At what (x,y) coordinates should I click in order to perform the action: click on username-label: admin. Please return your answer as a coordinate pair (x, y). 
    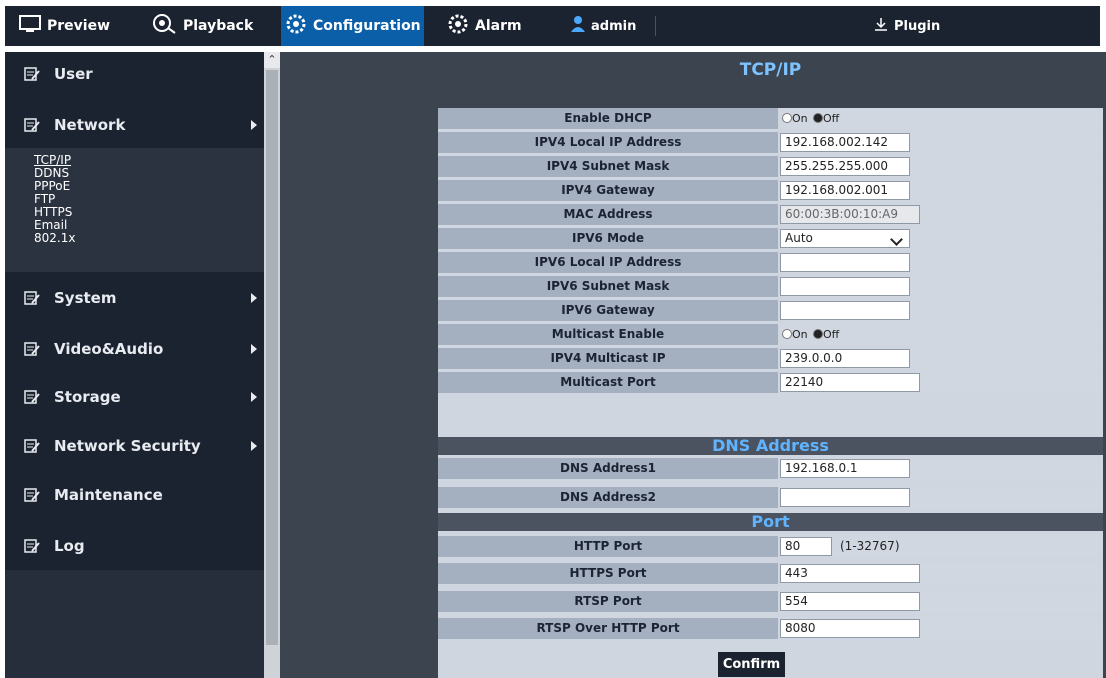
    Looking at the image, I should click on (614, 26).